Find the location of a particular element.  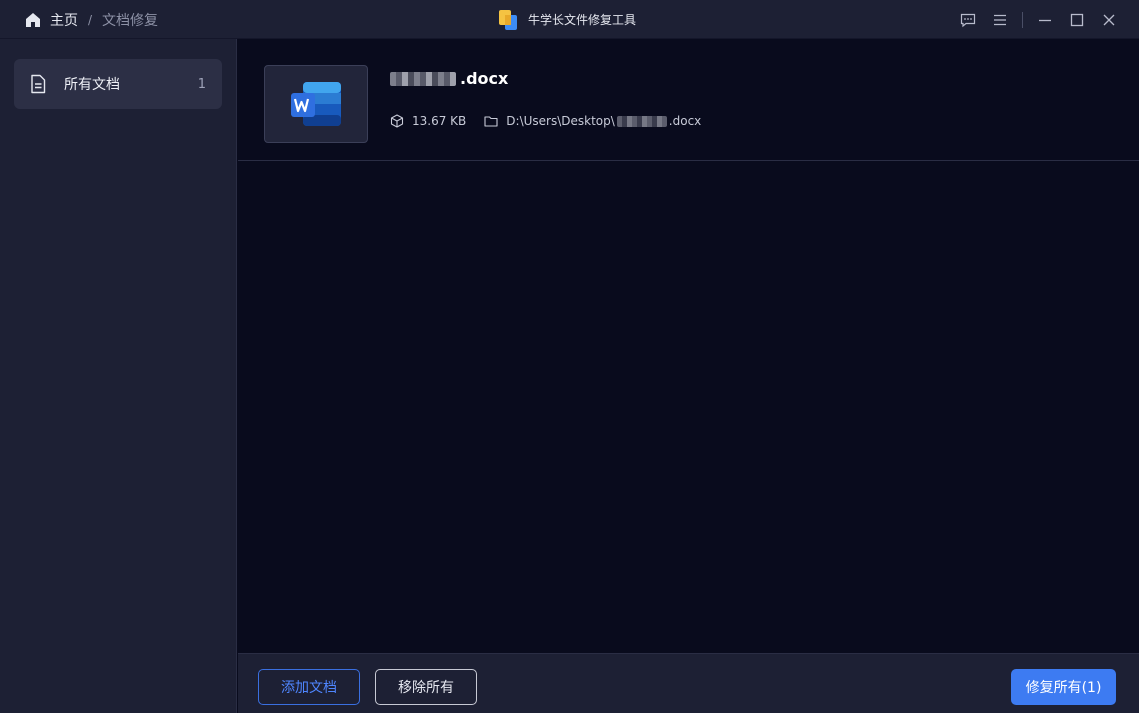

sidebar-item-label: 所有文档 is located at coordinates (92, 85).